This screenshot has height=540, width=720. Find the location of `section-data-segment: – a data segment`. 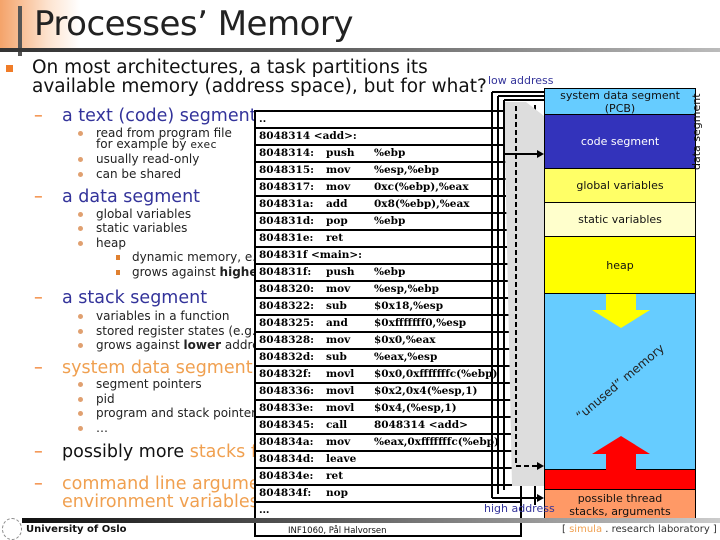

section-data-segment: – a data segment is located at coordinates (117, 197).